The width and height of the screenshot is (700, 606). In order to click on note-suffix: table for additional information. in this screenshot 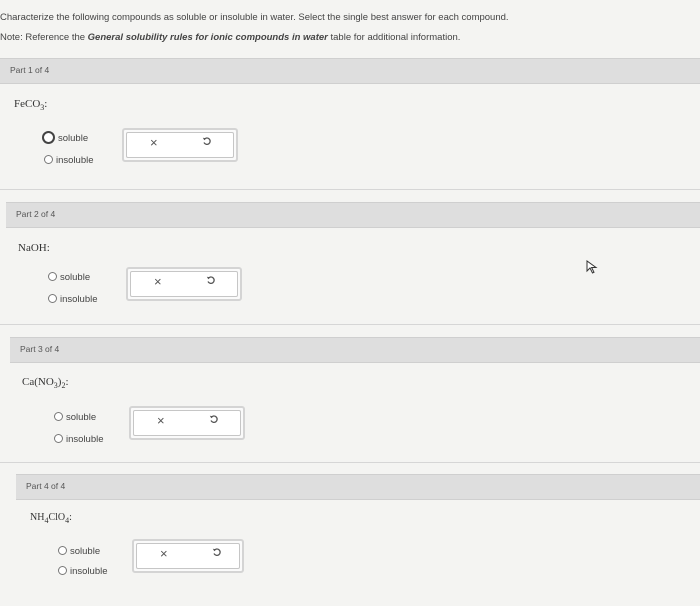, I will do `click(394, 37)`.